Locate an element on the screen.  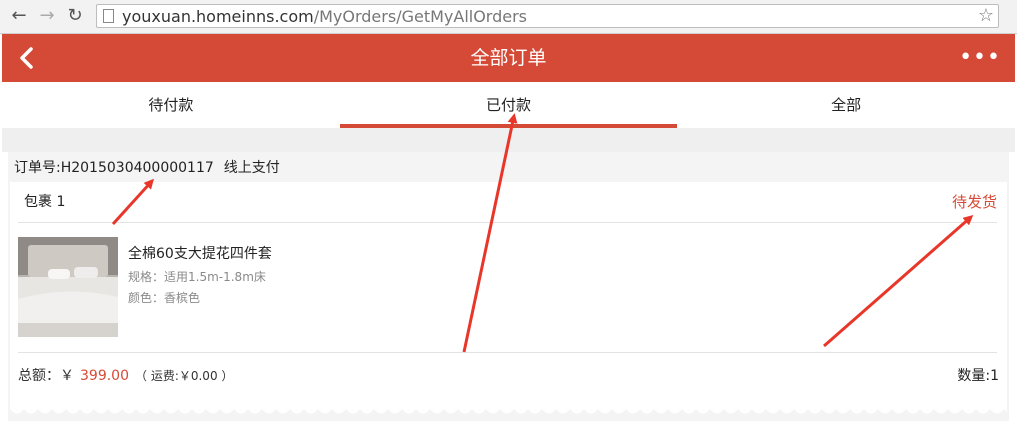
reload-icon: ↻ is located at coordinates (75, 16).